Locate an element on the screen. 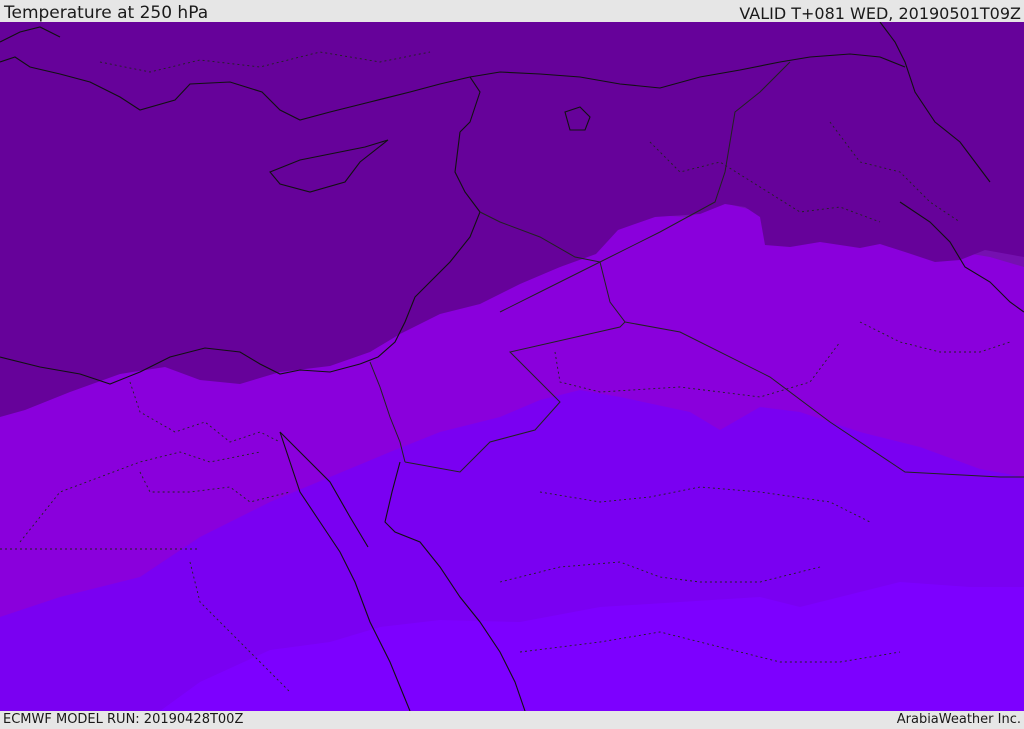  model-run-label: ECMWF MODEL RUN: 20190428T00Z is located at coordinates (123, 719).